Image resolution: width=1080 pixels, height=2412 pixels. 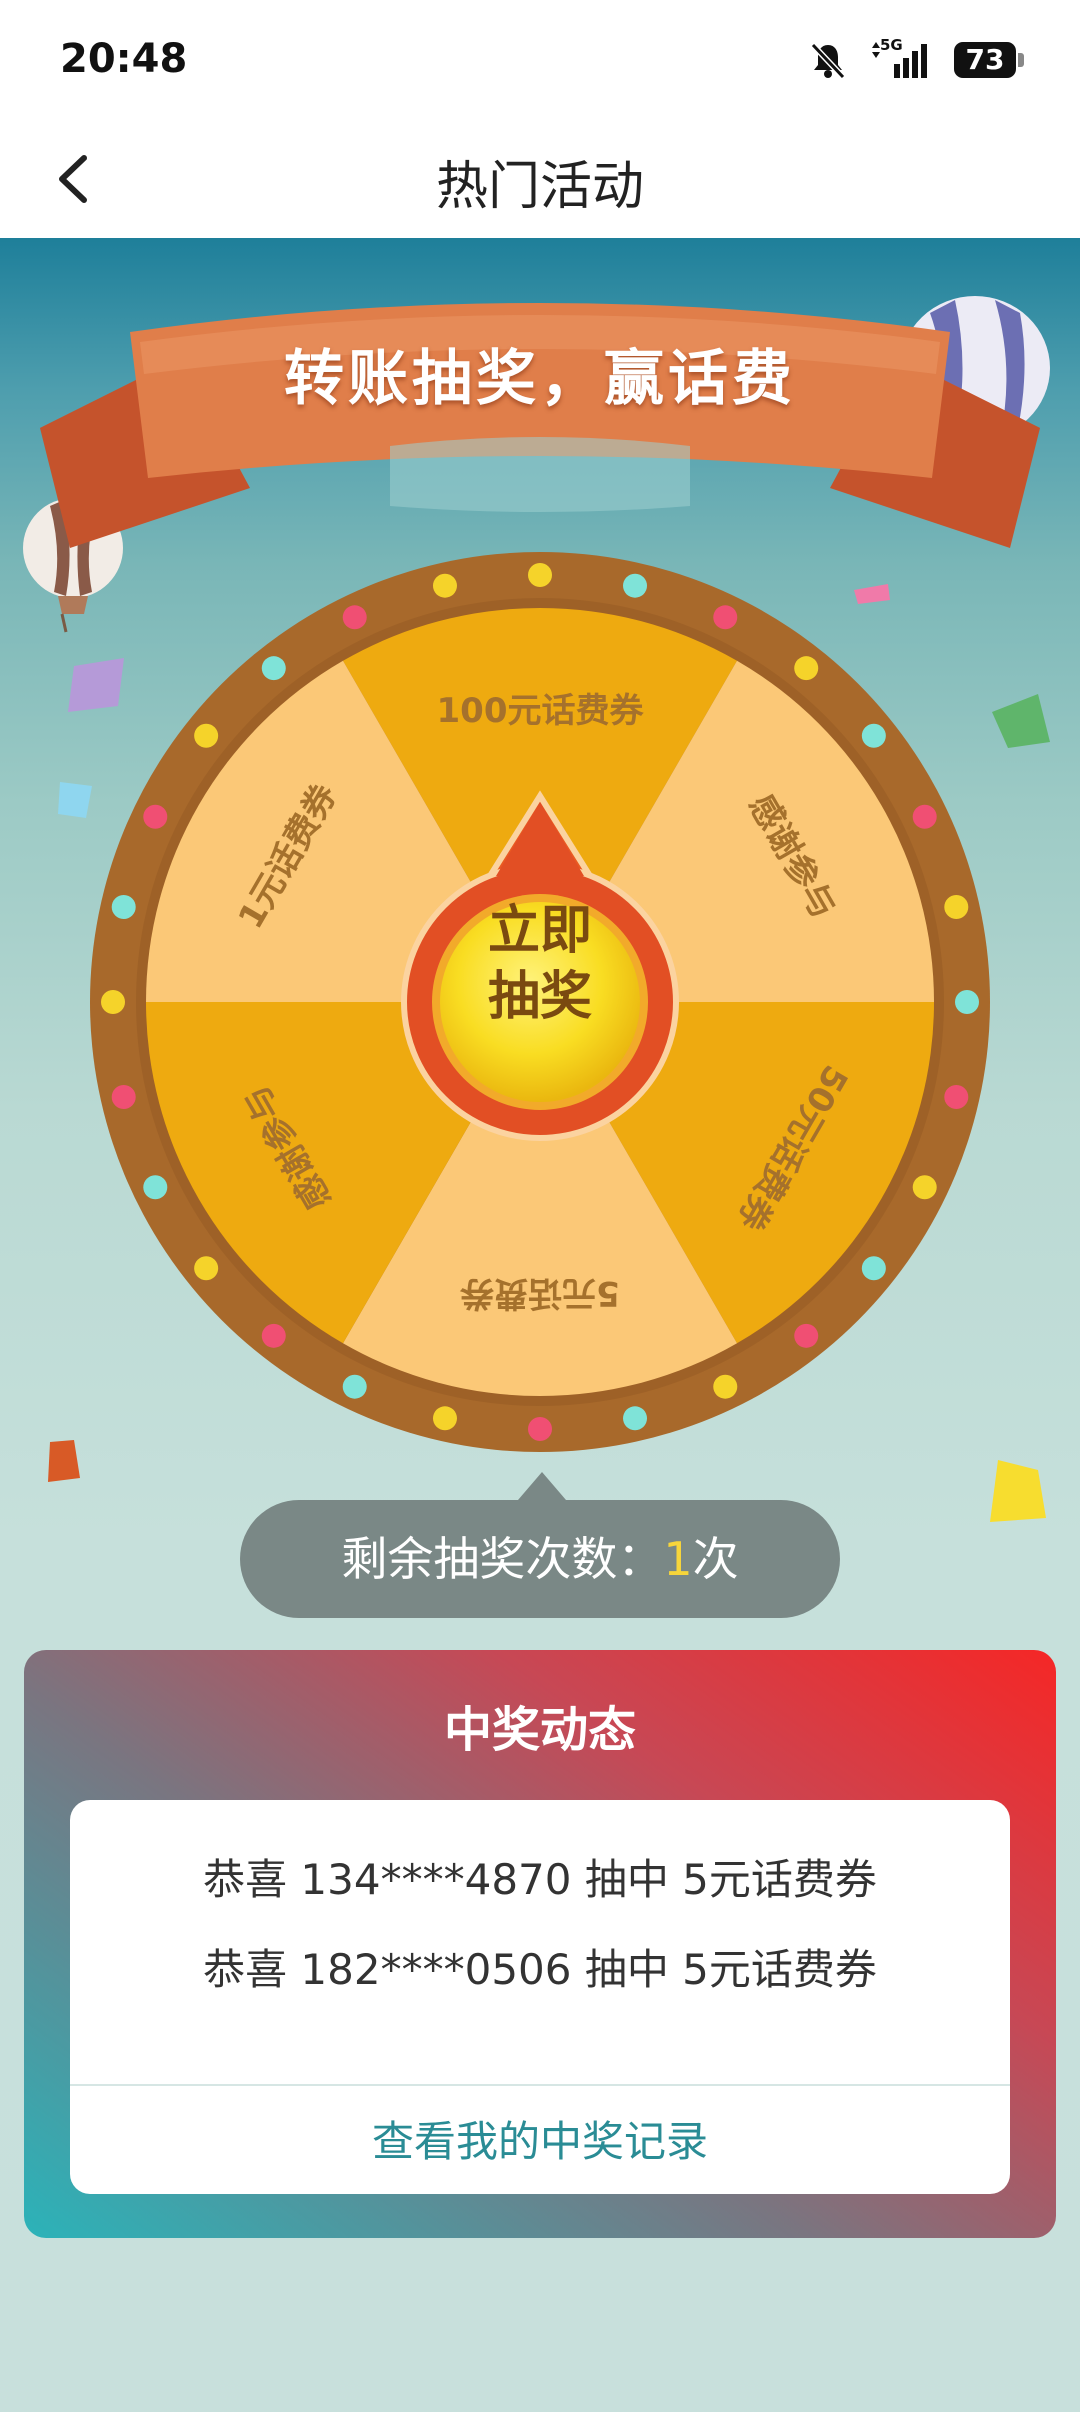 What do you see at coordinates (539, 1293) in the screenshot?
I see `wheel-segment-label: 5元话费券` at bounding box center [539, 1293].